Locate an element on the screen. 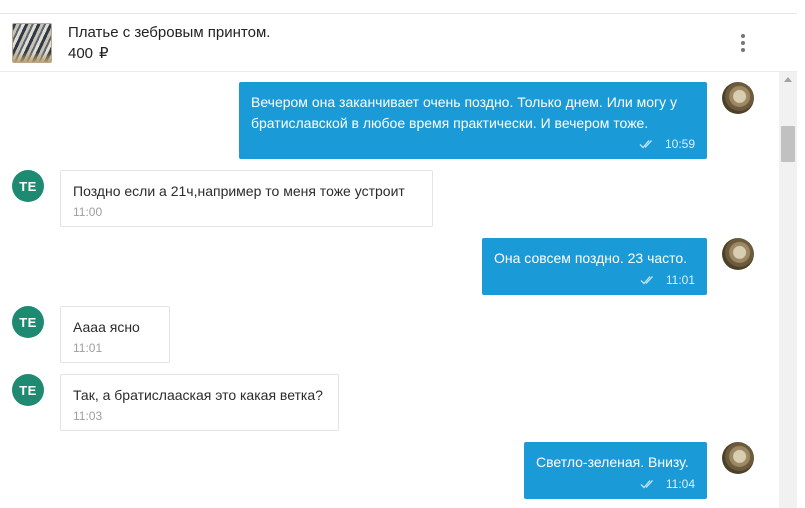 The image size is (805, 508). outgoing-message: Светло-зеленая. Внизу. 11:04 is located at coordinates (615, 470).